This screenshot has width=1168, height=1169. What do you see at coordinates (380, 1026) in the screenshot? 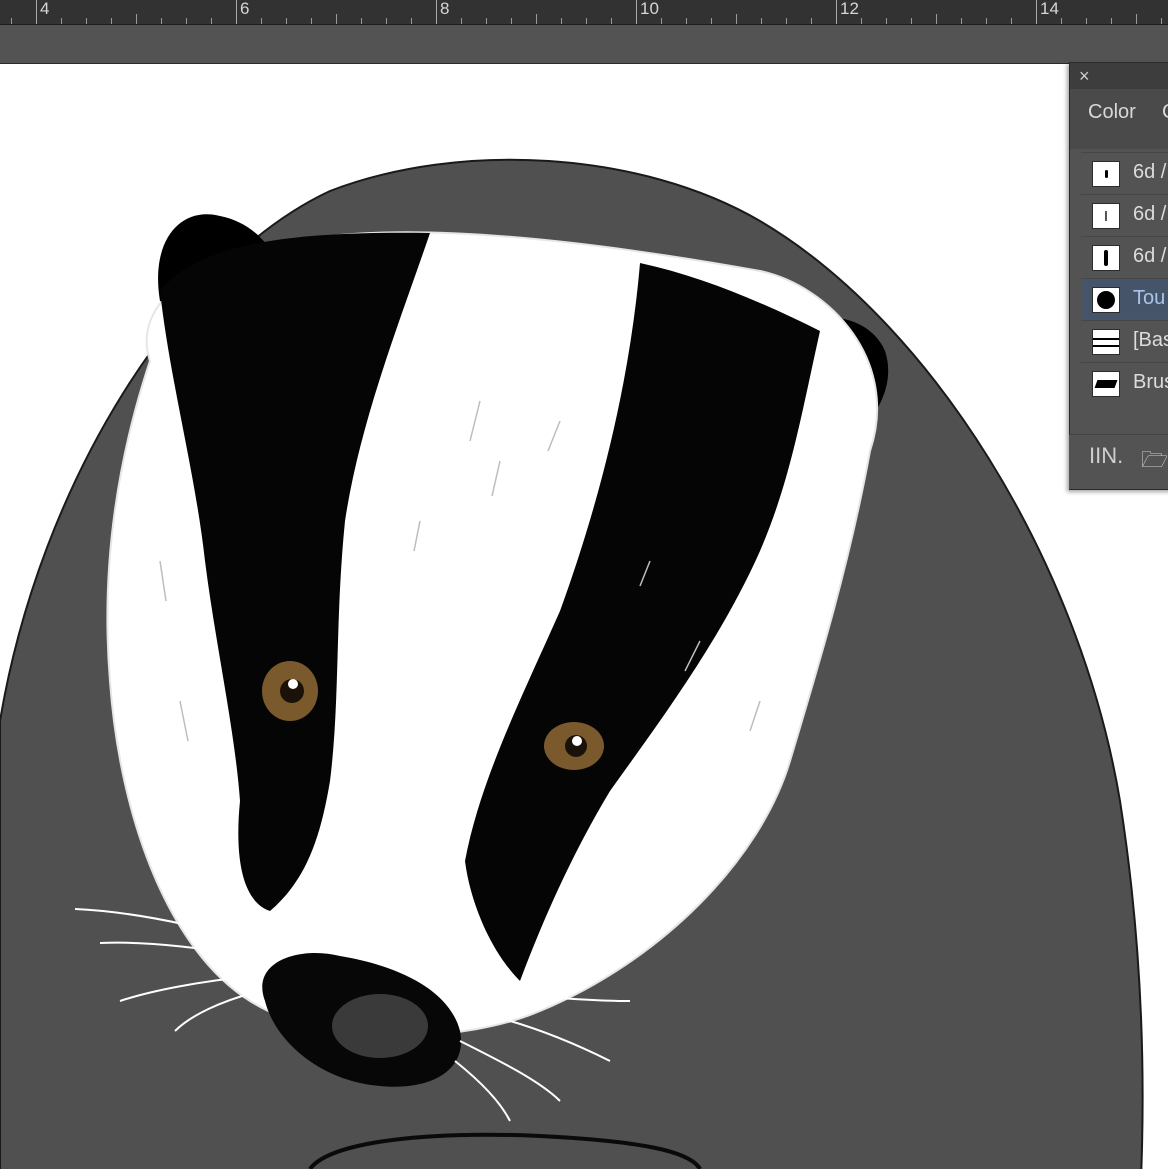
I see `nose-highlight` at bounding box center [380, 1026].